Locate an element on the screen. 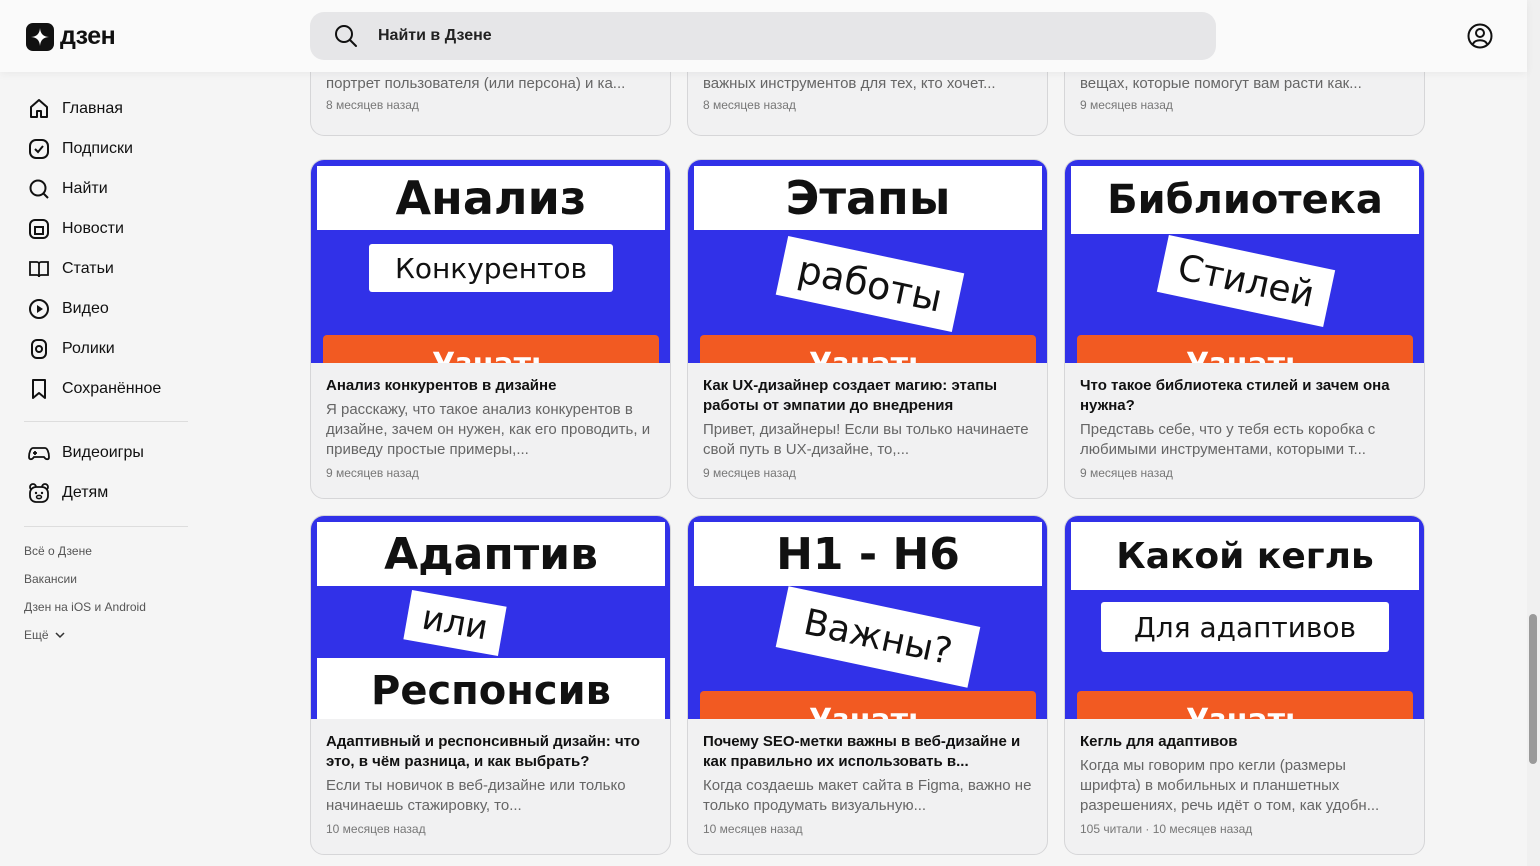 The width and height of the screenshot is (1540, 866). thumb-title-line: Адаптив is located at coordinates (491, 554).